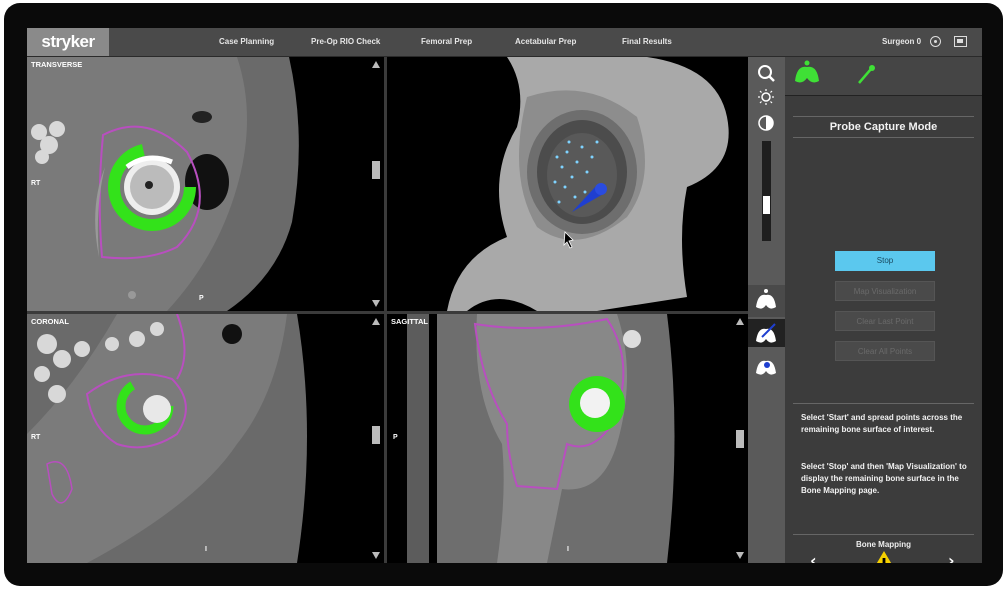  I want to click on transverse-scrollbar, so click(376, 184).